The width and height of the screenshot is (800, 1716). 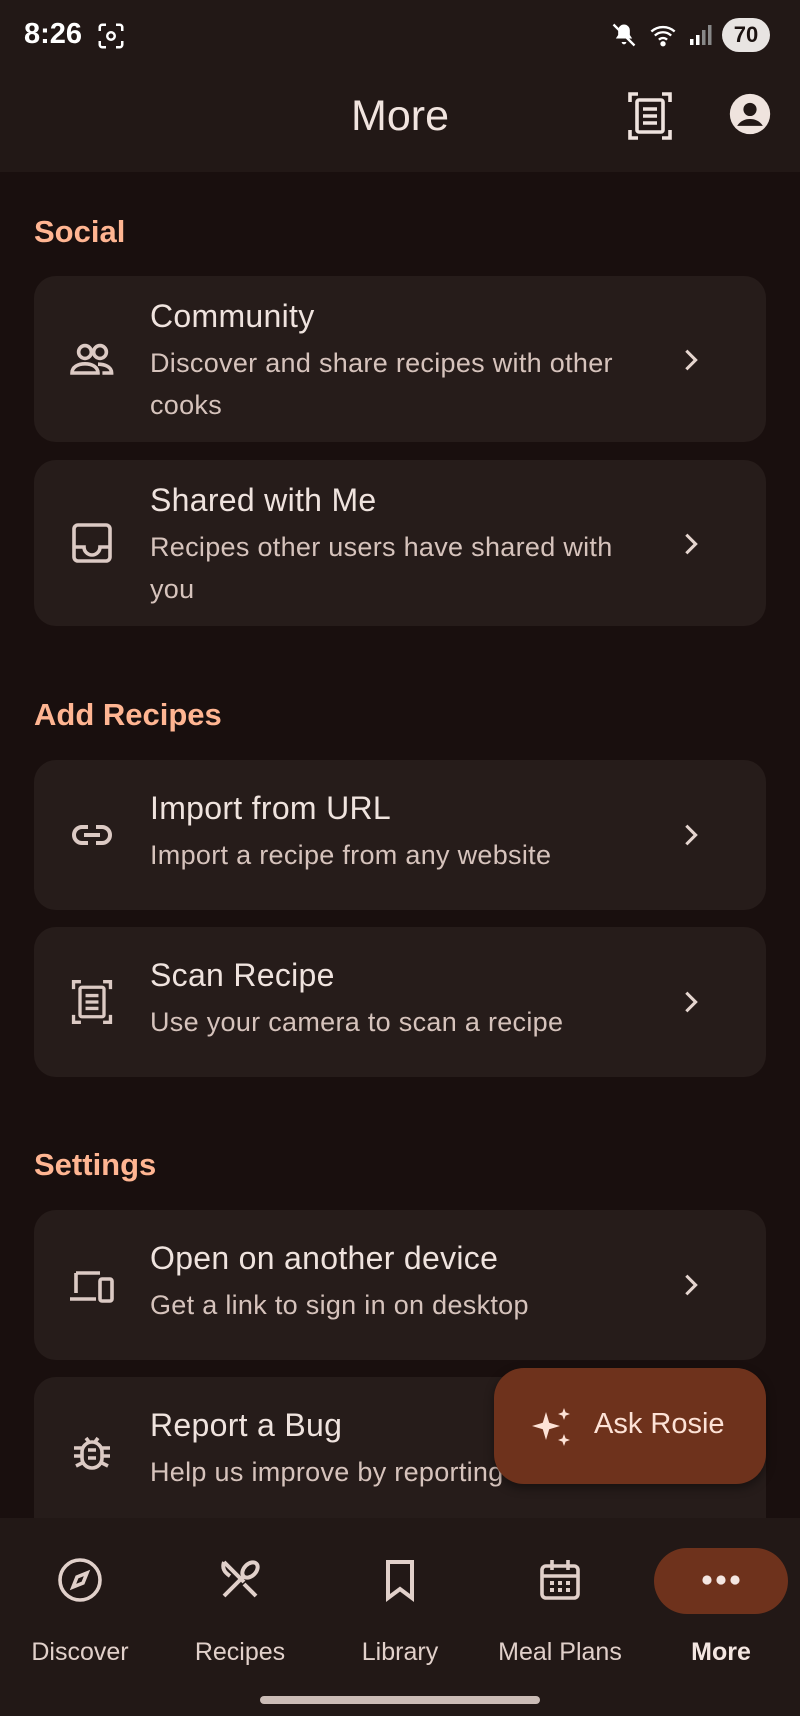 What do you see at coordinates (659, 1424) in the screenshot?
I see `ask-rosie-label: Ask Rosie` at bounding box center [659, 1424].